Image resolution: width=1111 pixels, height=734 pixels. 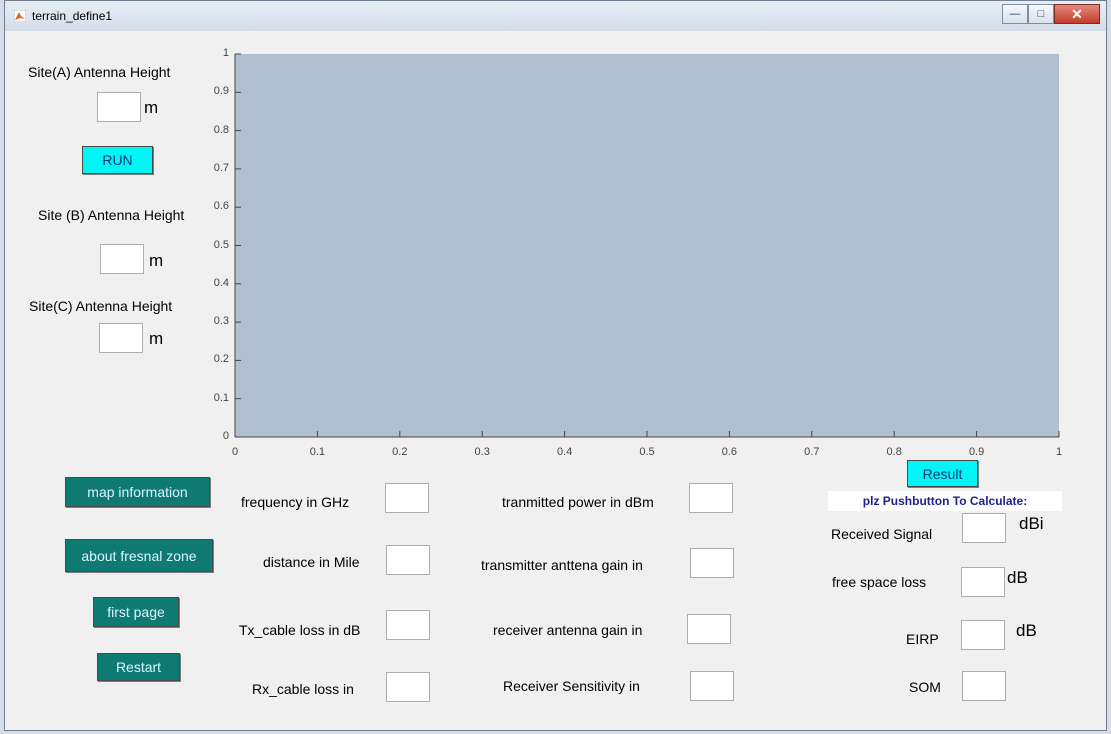 I want to click on run-button: RUN, so click(x=117, y=160).